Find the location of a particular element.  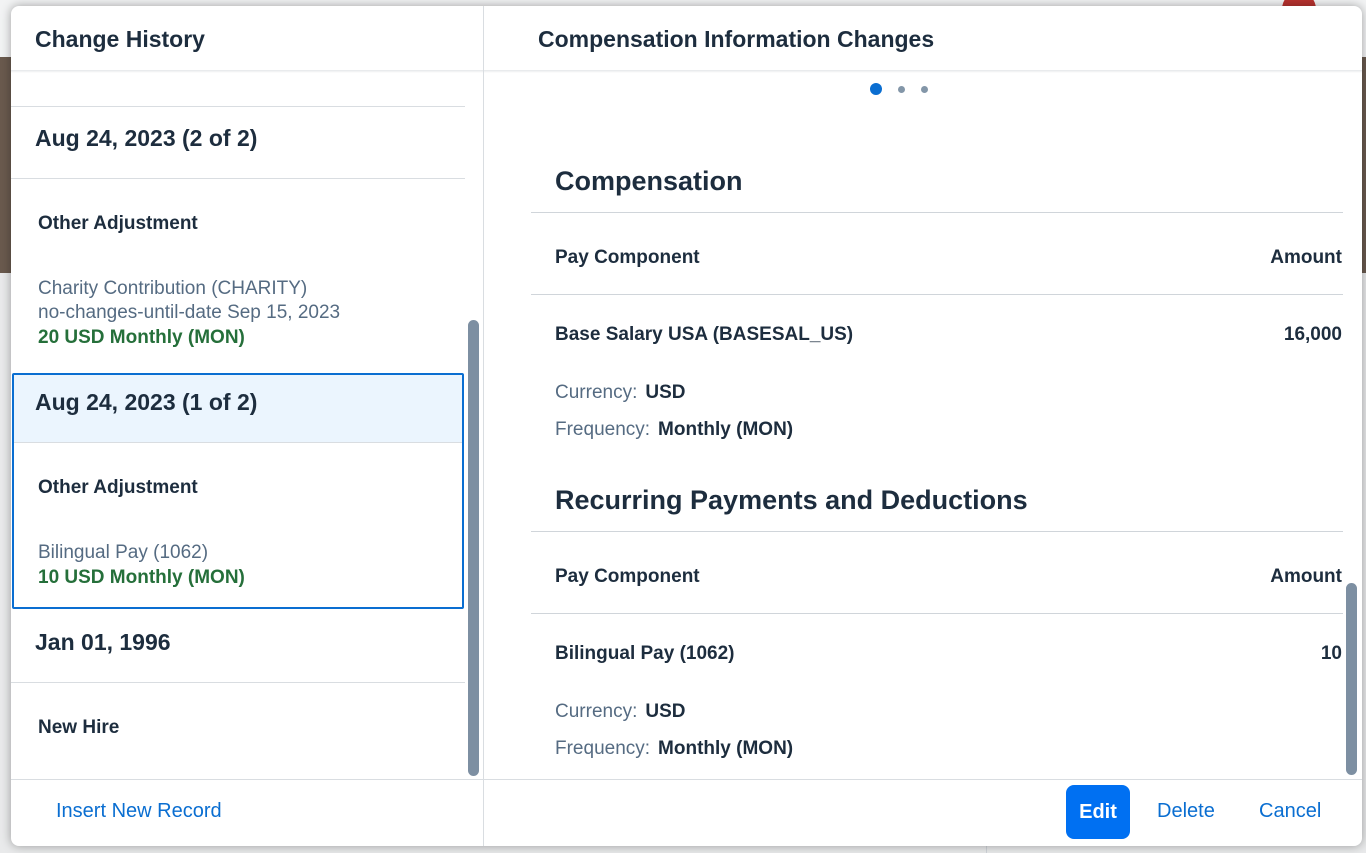

carousel-page-indicator is located at coordinates (899, 89).